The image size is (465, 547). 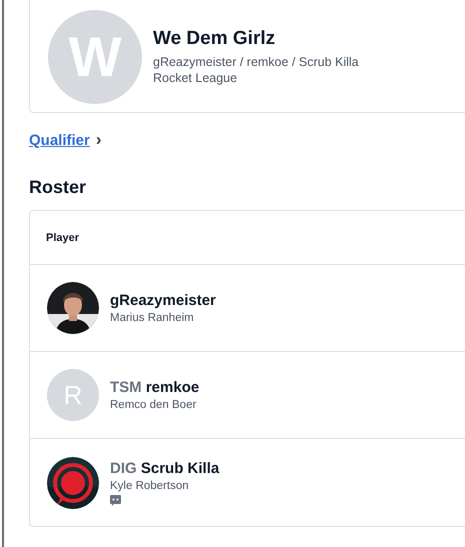 What do you see at coordinates (256, 62) in the screenshot?
I see `team-members: gReazymeister / remkoe / Scrub Killa` at bounding box center [256, 62].